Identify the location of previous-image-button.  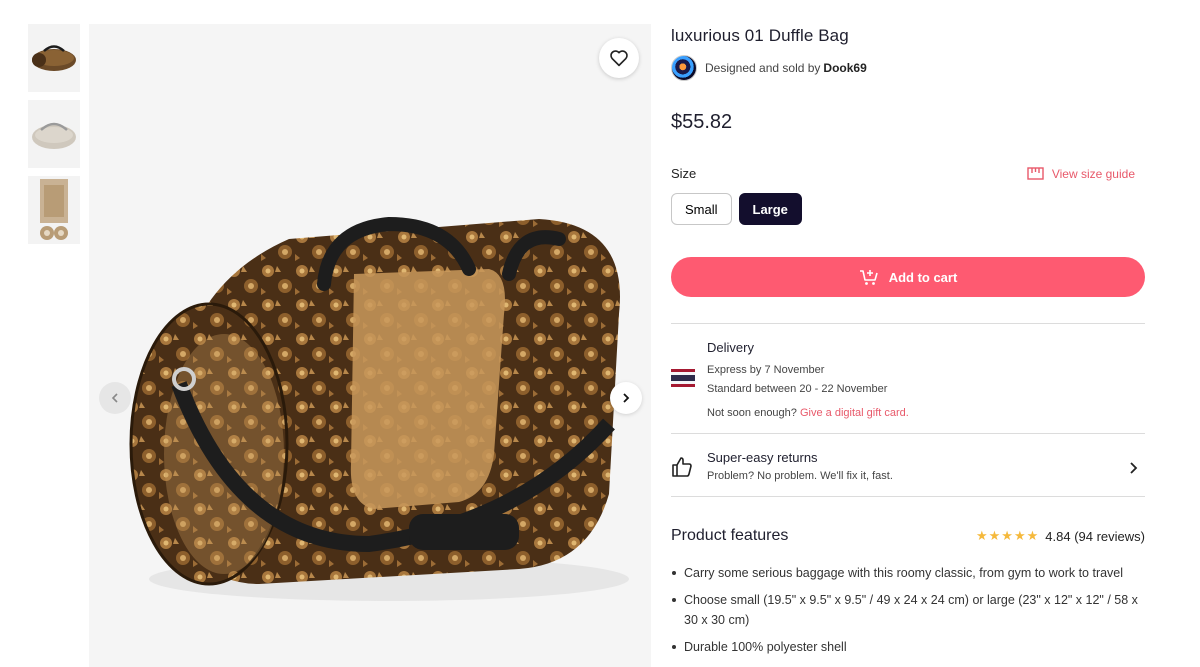
(115, 398).